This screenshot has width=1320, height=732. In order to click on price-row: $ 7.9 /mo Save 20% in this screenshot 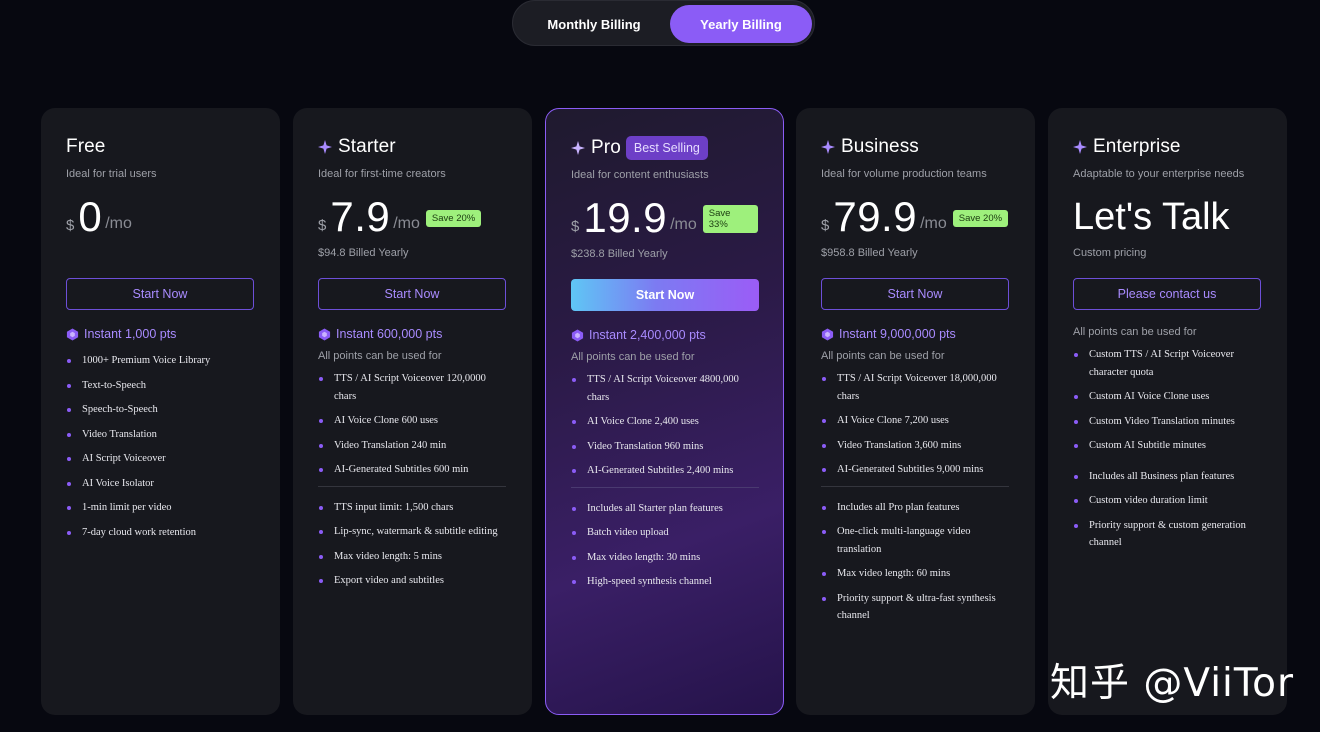, I will do `click(412, 217)`.